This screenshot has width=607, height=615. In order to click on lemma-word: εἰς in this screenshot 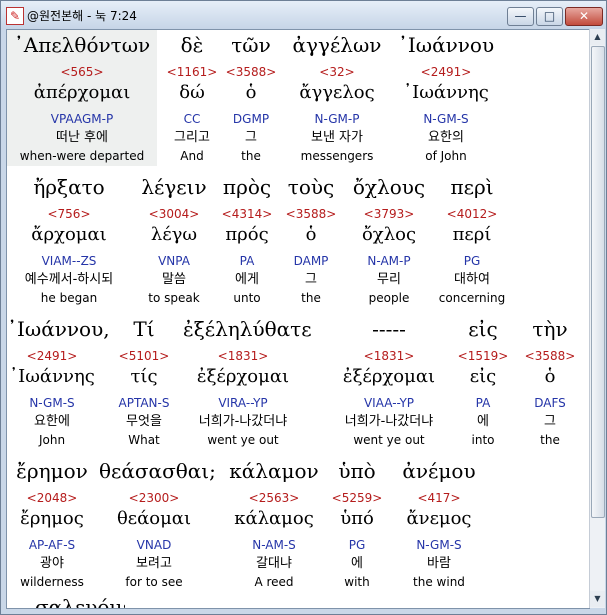, I will do `click(483, 376)`.